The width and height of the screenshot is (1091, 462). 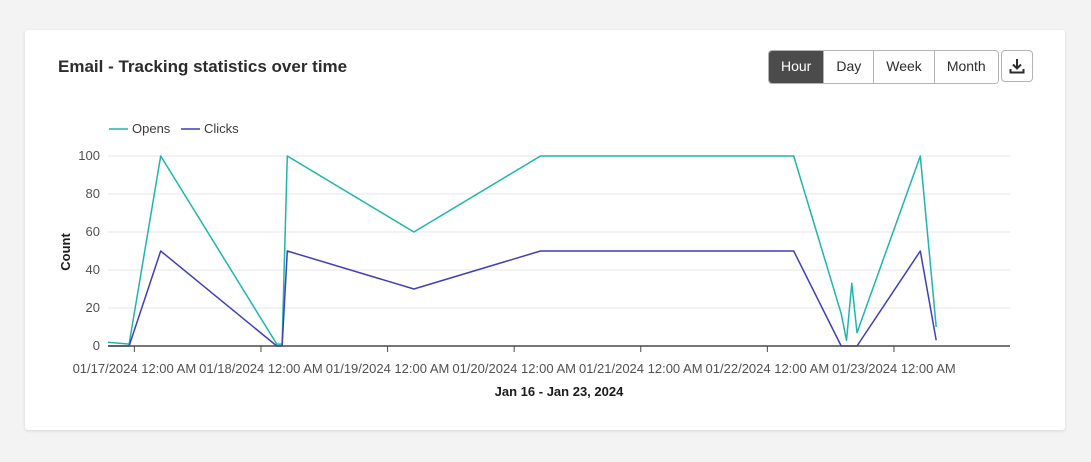 I want to click on y-tick-label: 80, so click(x=93, y=193).